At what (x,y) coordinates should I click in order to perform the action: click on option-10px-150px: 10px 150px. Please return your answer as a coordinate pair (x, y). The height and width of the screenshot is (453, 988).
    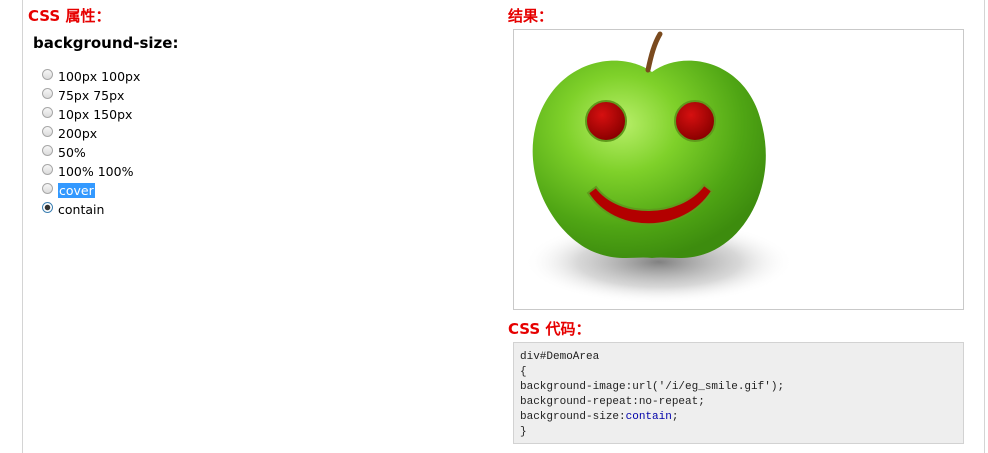
    Looking at the image, I should click on (91, 114).